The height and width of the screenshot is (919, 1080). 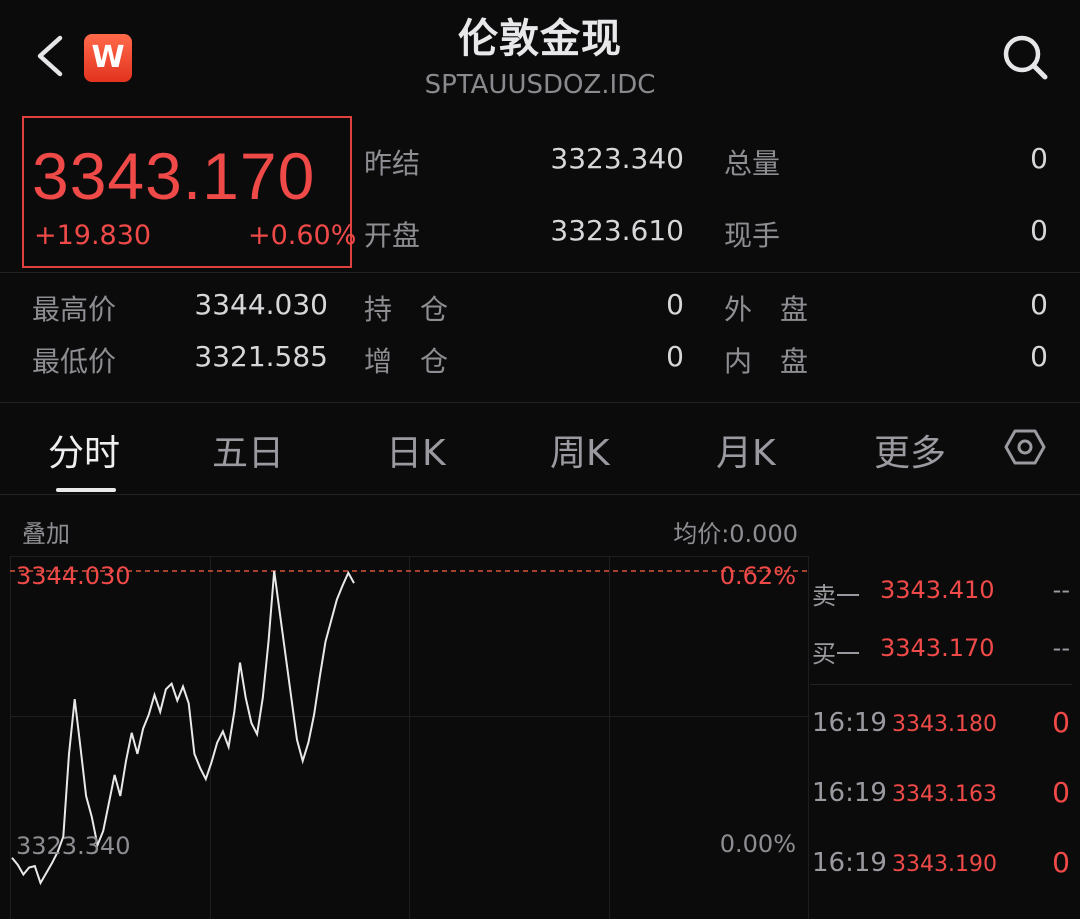 I want to click on divider, so click(x=941, y=684).